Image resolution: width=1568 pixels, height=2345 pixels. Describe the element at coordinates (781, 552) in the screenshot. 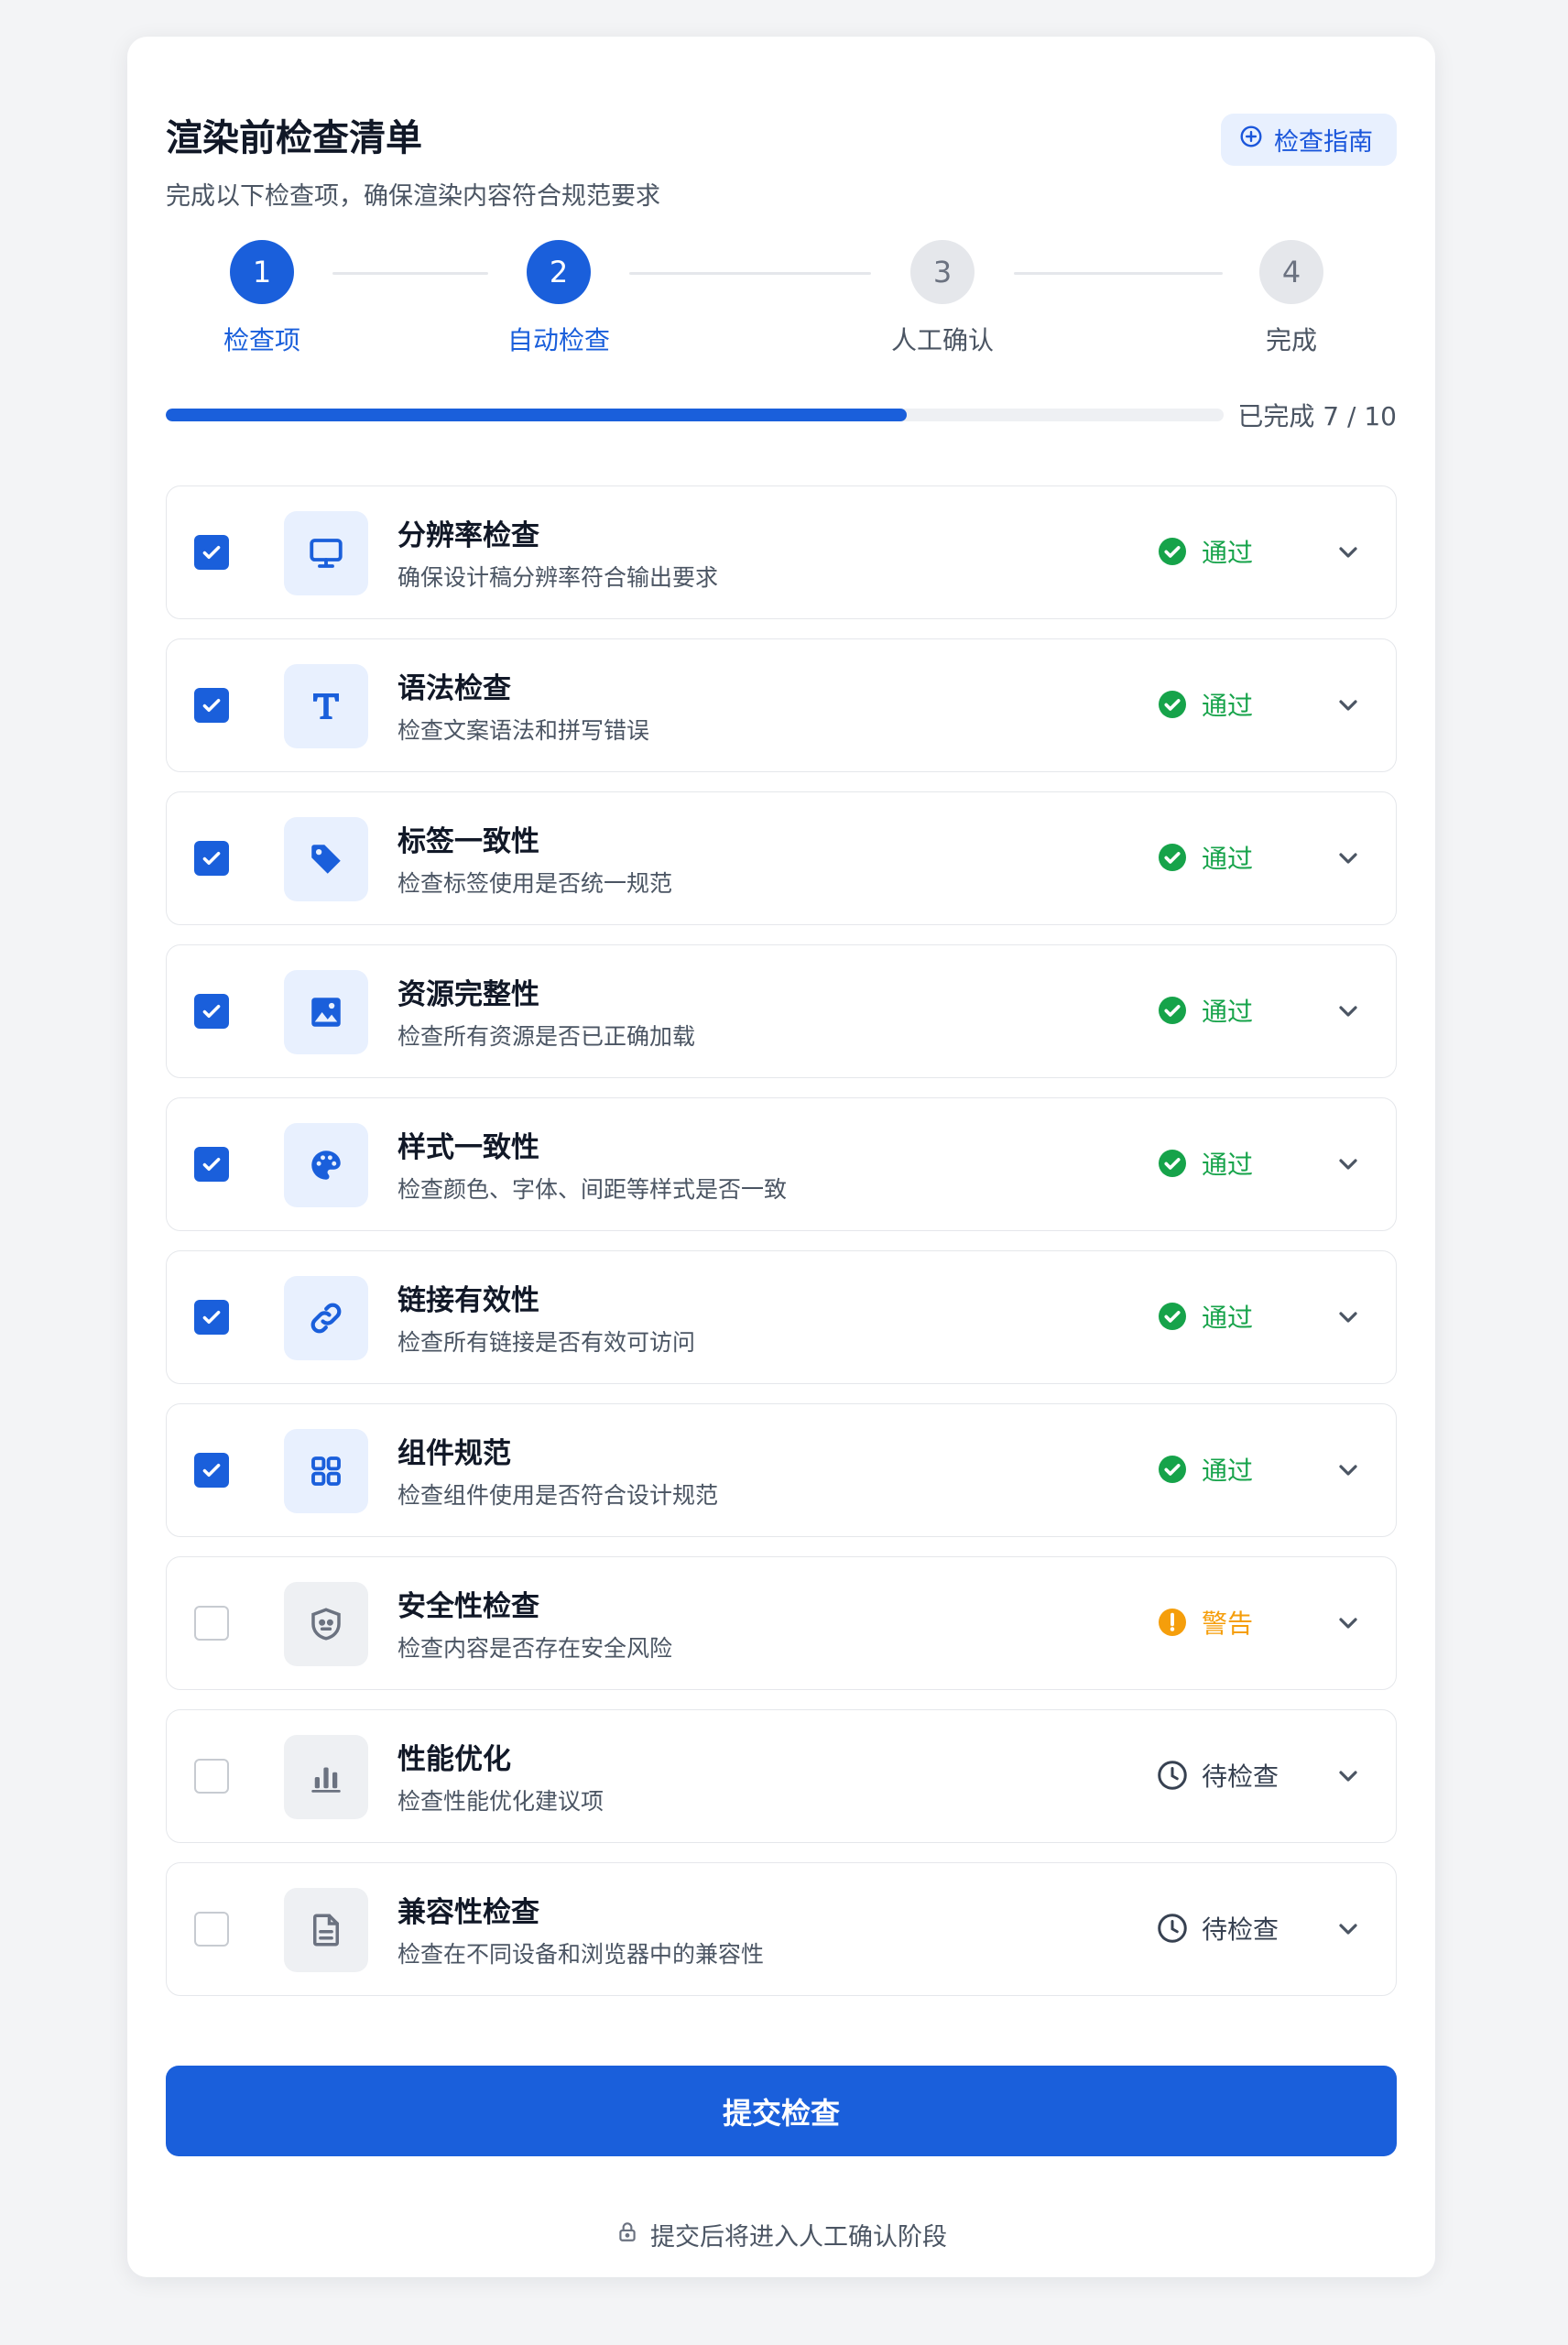

I see `checklist-item: 分辨率检查确保设计稿分辨率符合输出要求 通过` at that location.